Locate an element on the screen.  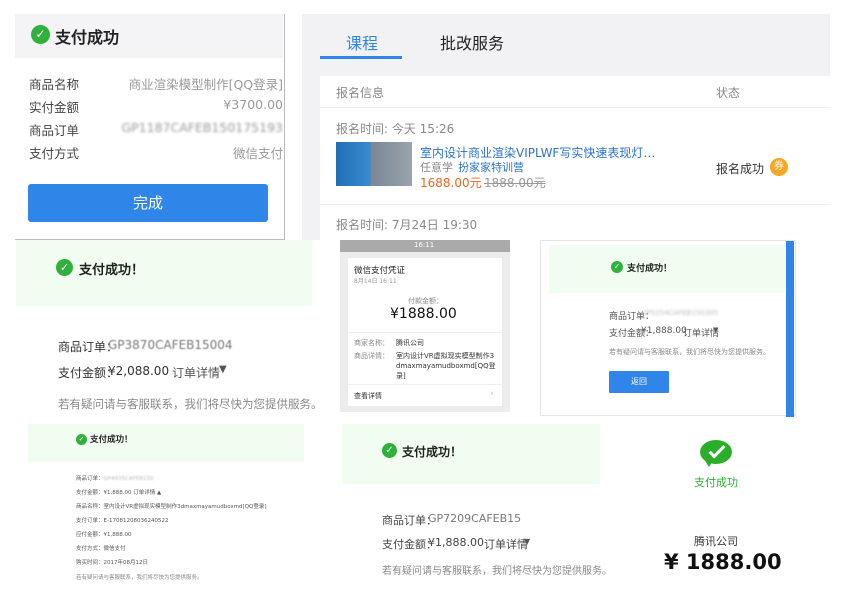
phone-clock: 16:11 is located at coordinates (424, 245).